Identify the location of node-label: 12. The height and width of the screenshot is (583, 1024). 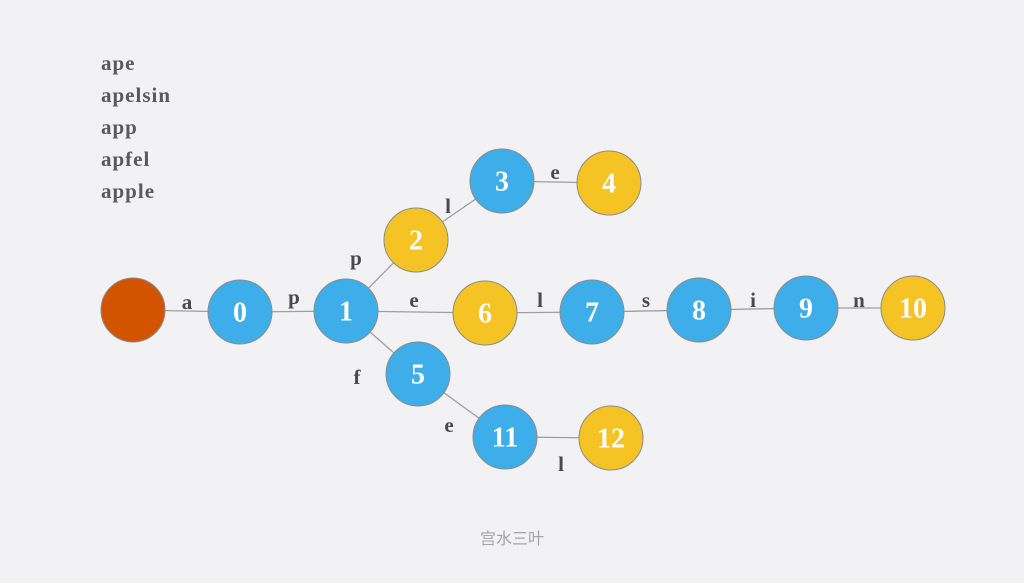
(611, 439).